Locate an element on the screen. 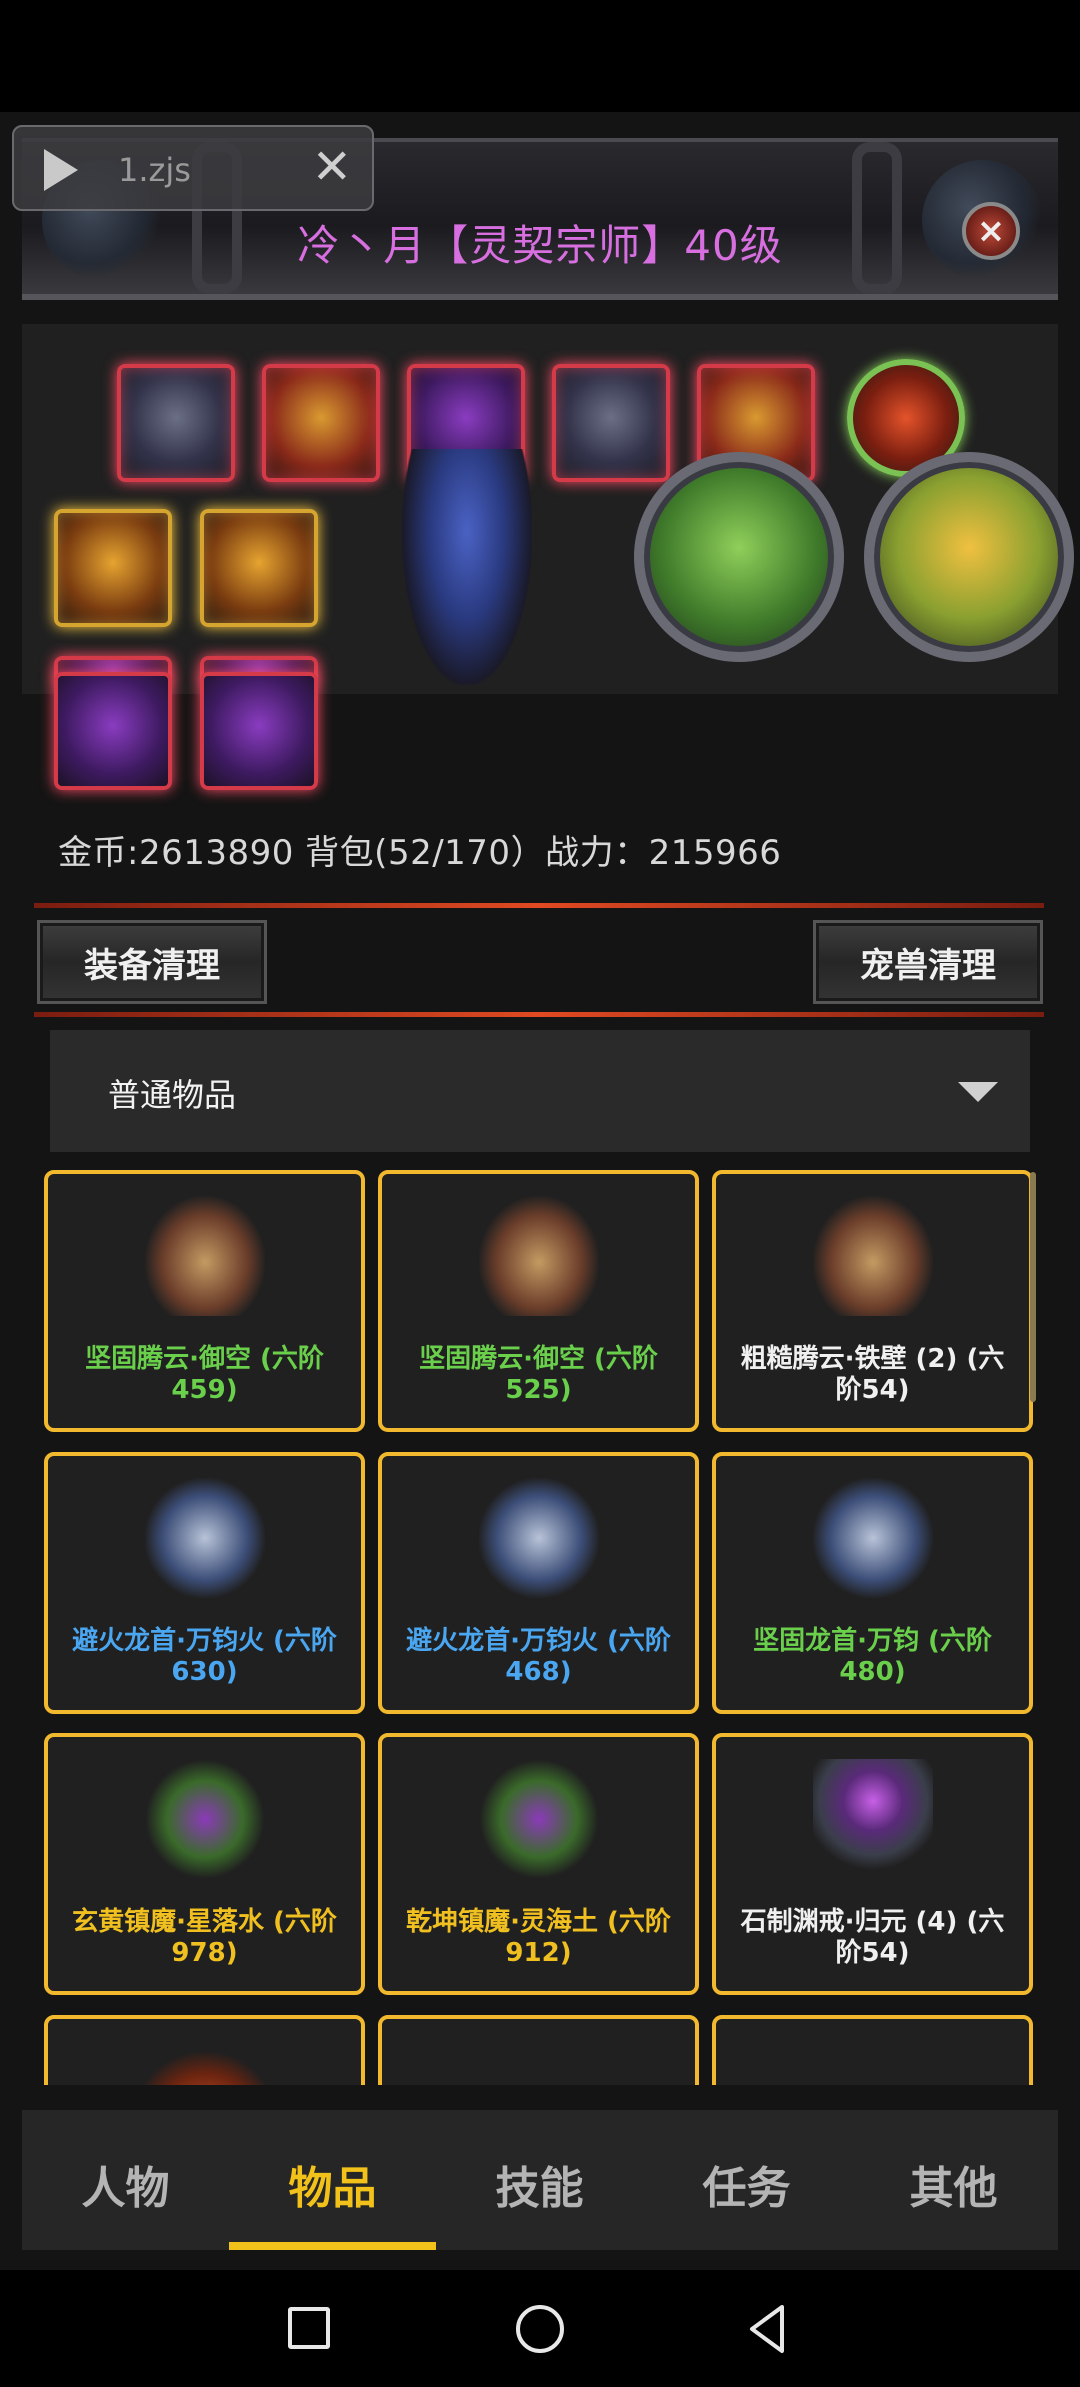 The width and height of the screenshot is (1080, 2387). armor-icon is located at coordinates (321, 423).